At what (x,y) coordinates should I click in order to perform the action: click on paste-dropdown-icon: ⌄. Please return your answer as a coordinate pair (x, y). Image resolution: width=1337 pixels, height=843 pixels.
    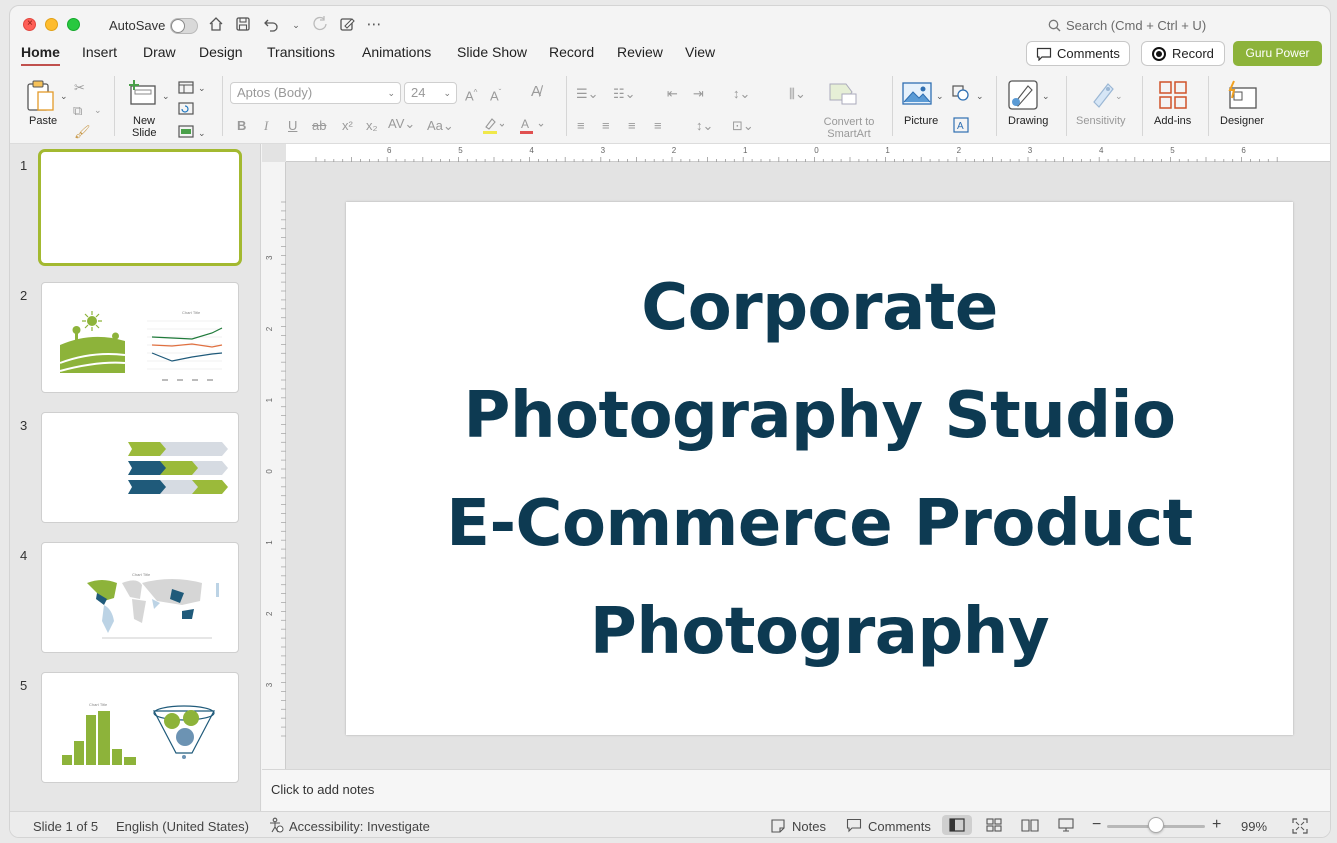
    Looking at the image, I should click on (64, 96).